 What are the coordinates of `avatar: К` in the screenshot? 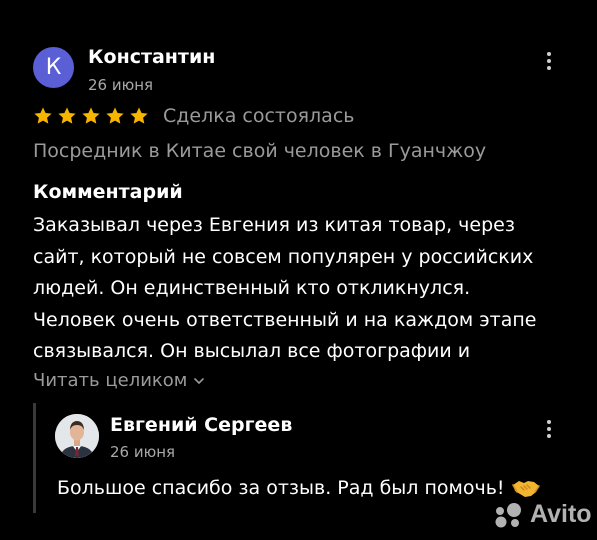 It's located at (53, 67).